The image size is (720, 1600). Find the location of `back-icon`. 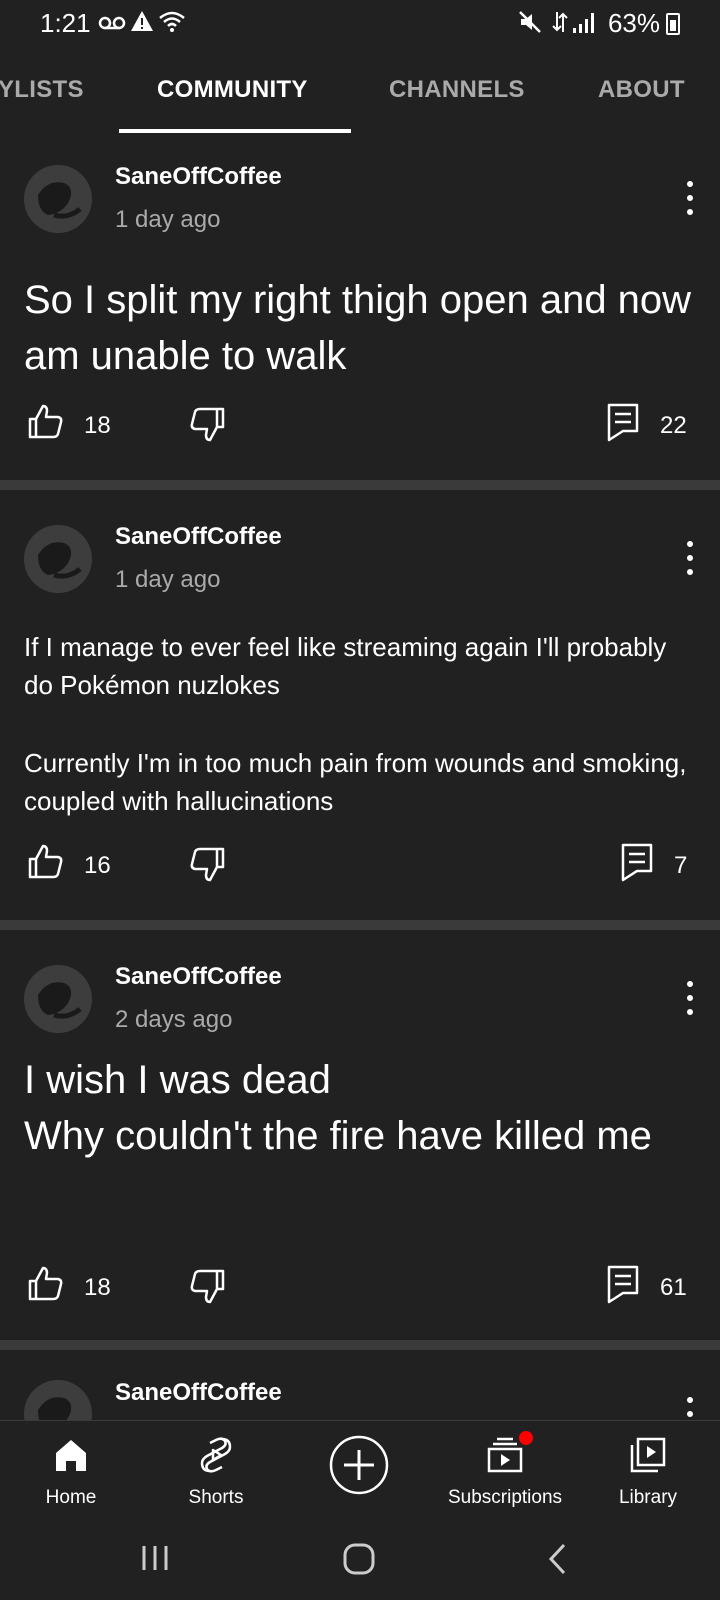

back-icon is located at coordinates (558, 1561).